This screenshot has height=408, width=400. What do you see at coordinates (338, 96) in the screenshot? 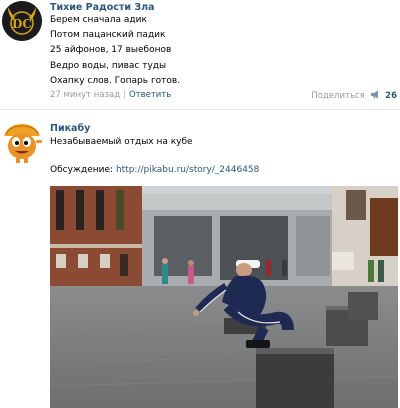
I see `share-label: Поделиться` at bounding box center [338, 96].